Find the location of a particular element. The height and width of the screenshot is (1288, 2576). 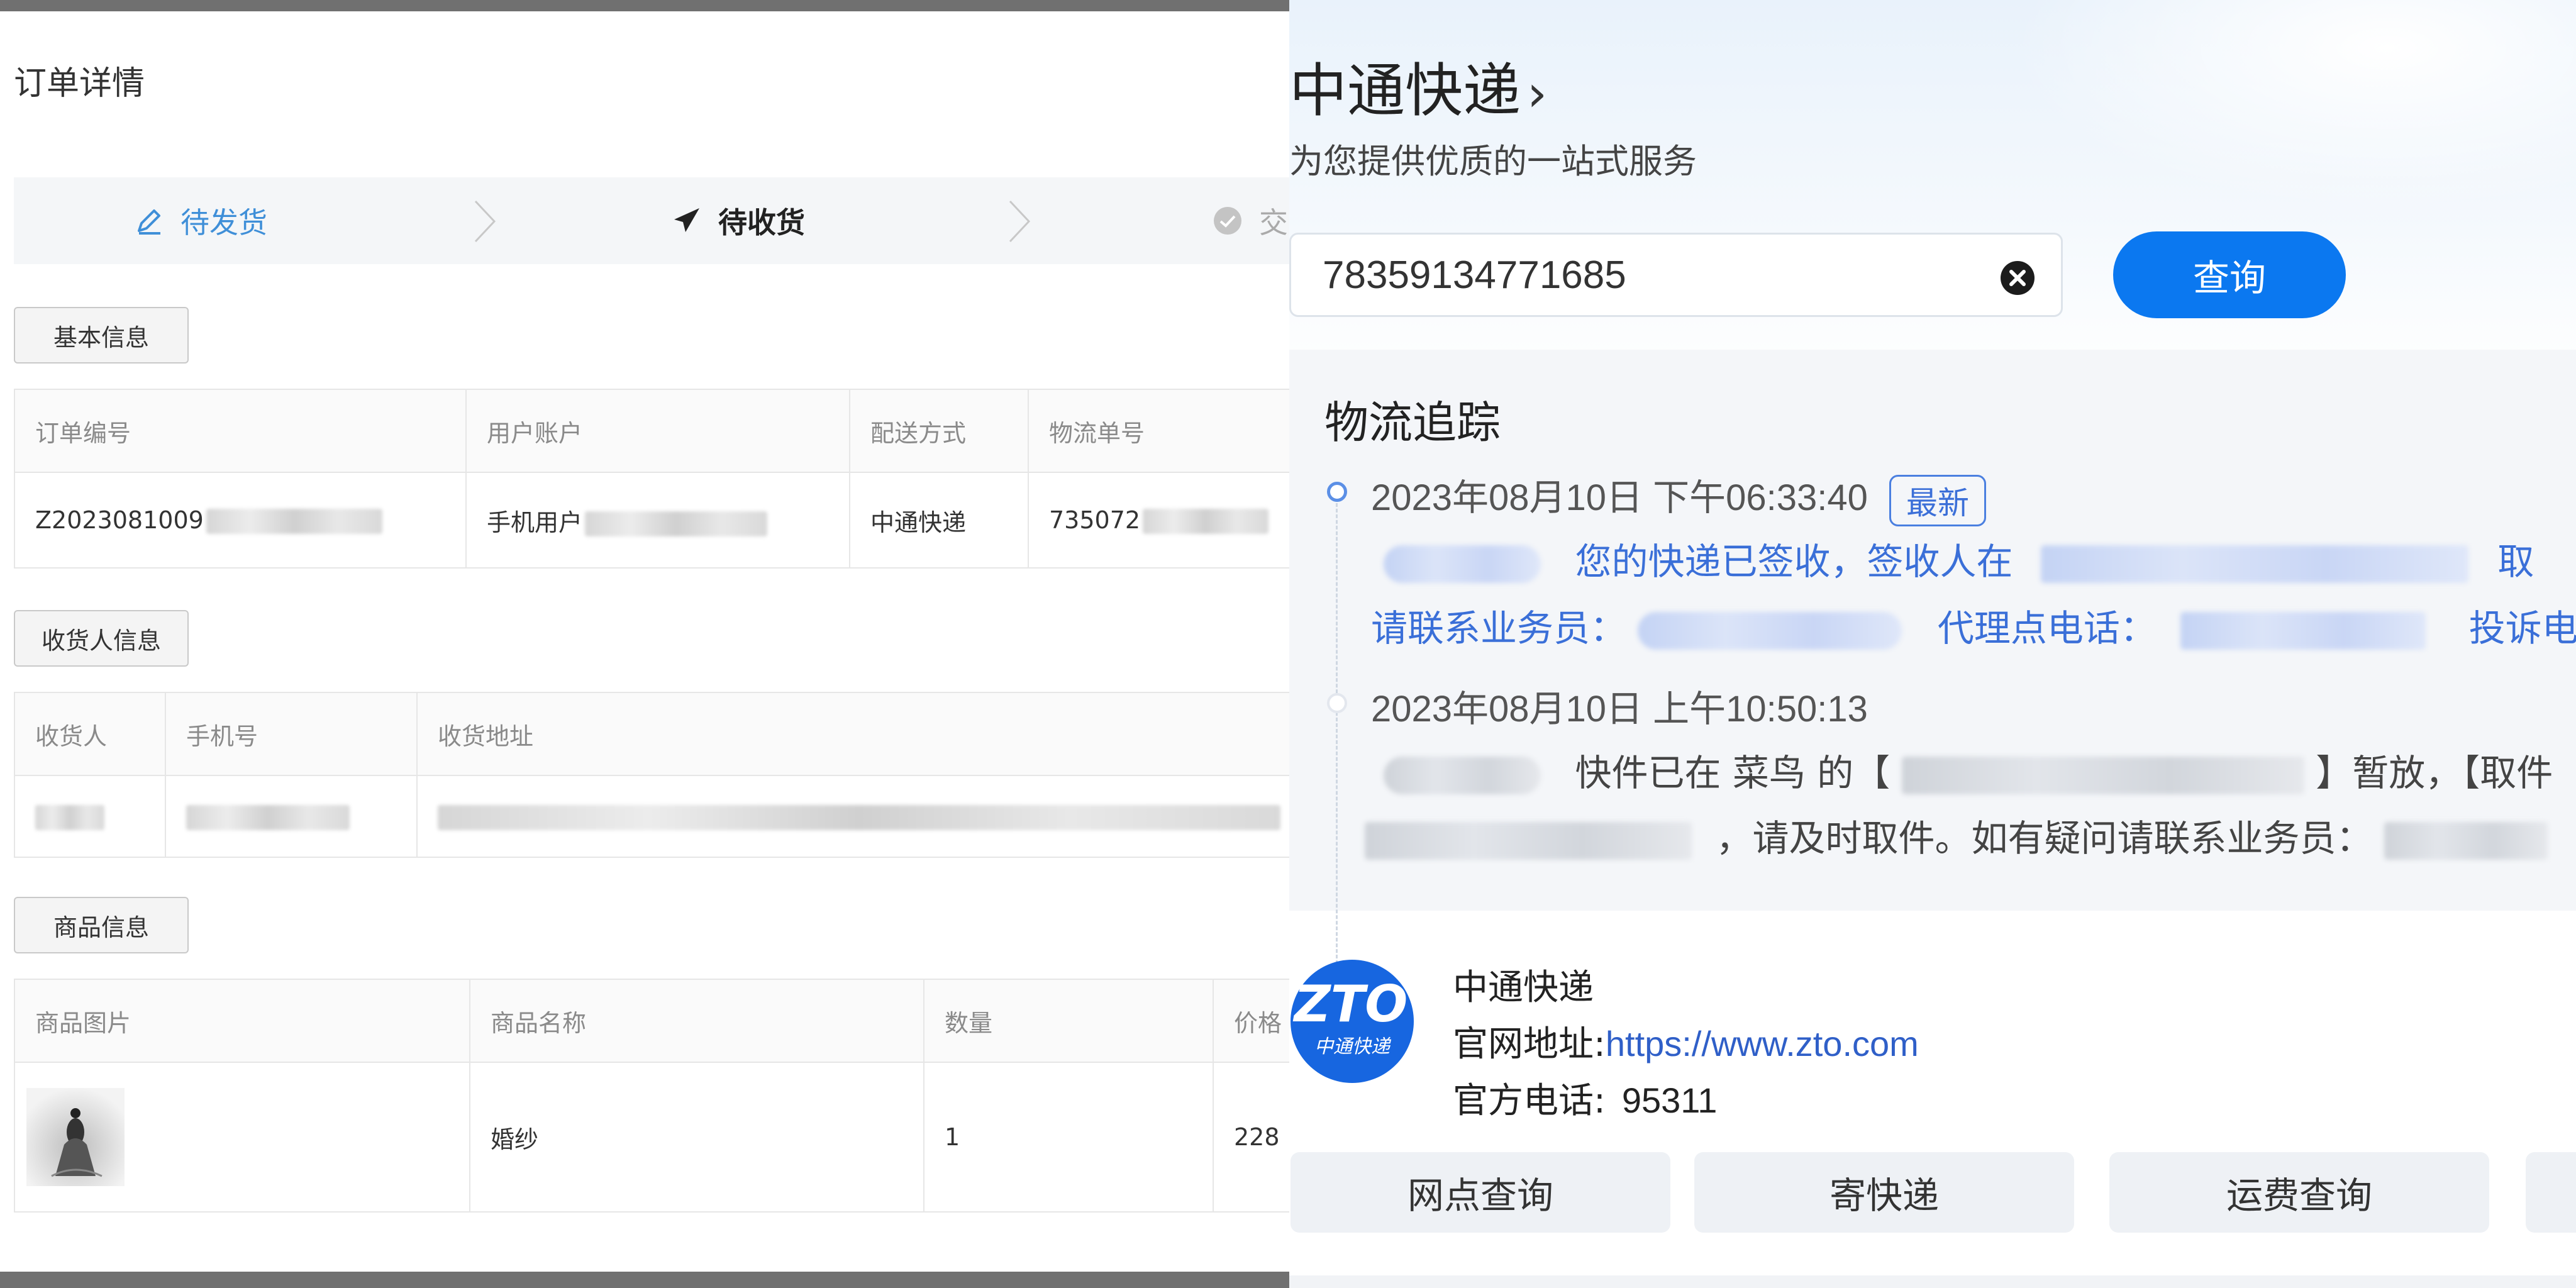

check-circle-icon is located at coordinates (1227, 221).